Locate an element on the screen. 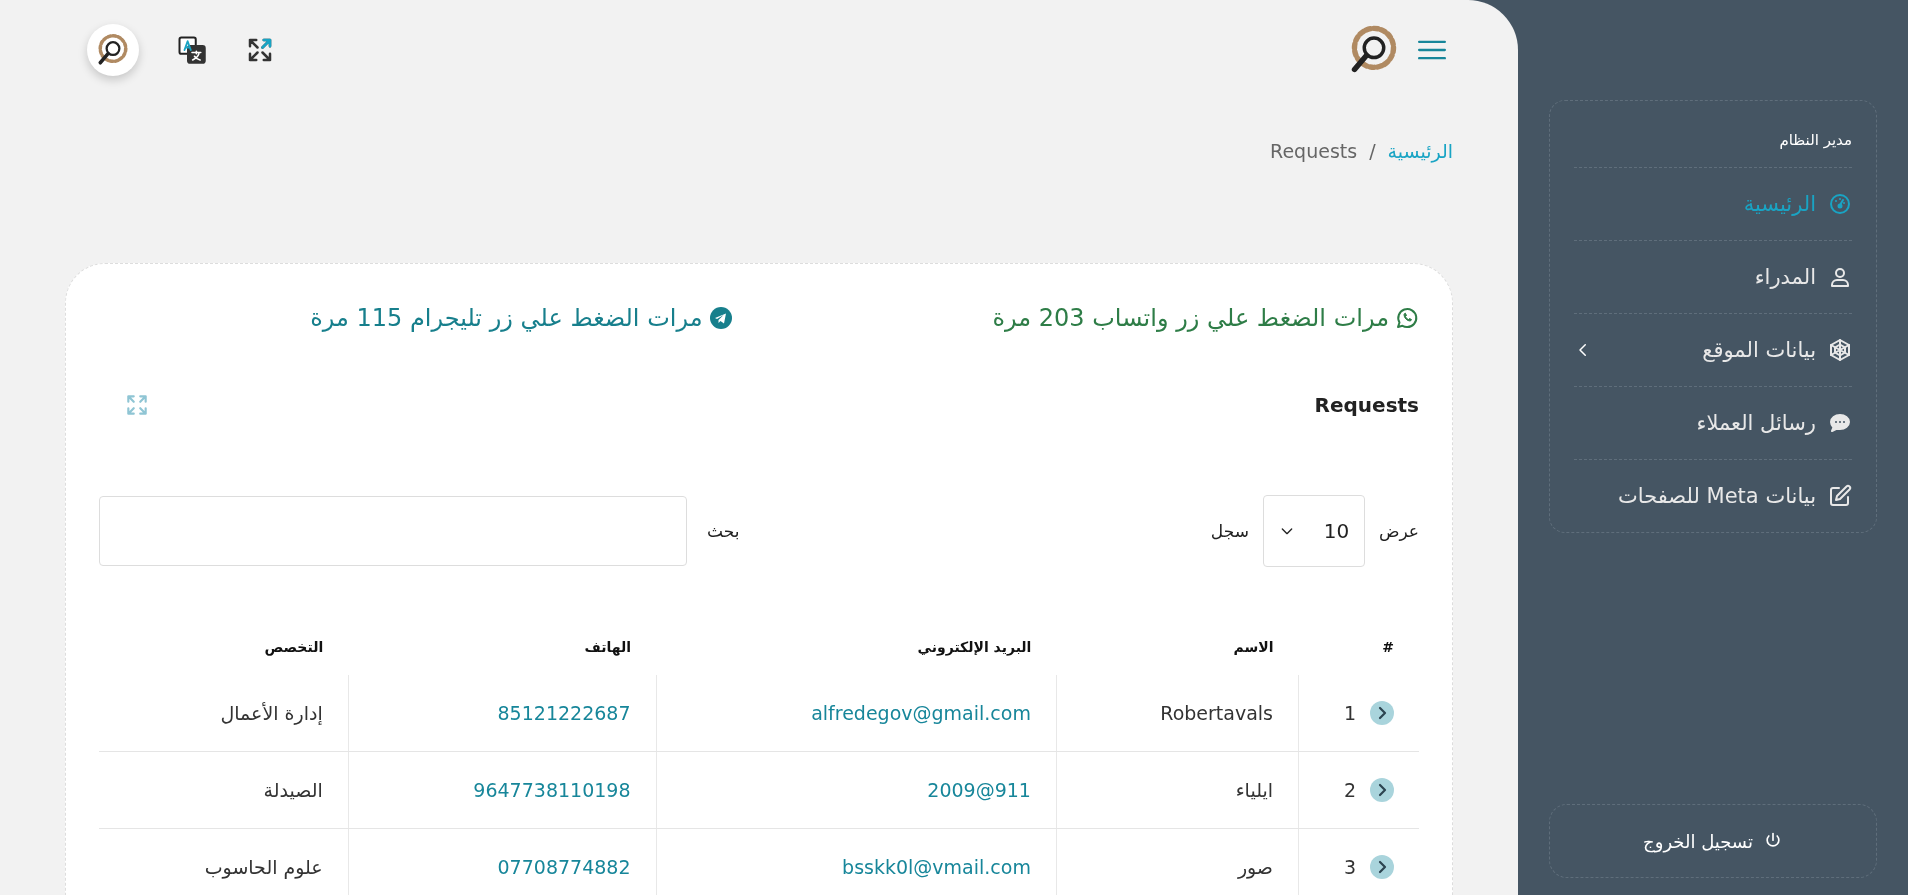 Image resolution: width=1908 pixels, height=895 pixels. column-header: الهاتف is located at coordinates (502, 652).